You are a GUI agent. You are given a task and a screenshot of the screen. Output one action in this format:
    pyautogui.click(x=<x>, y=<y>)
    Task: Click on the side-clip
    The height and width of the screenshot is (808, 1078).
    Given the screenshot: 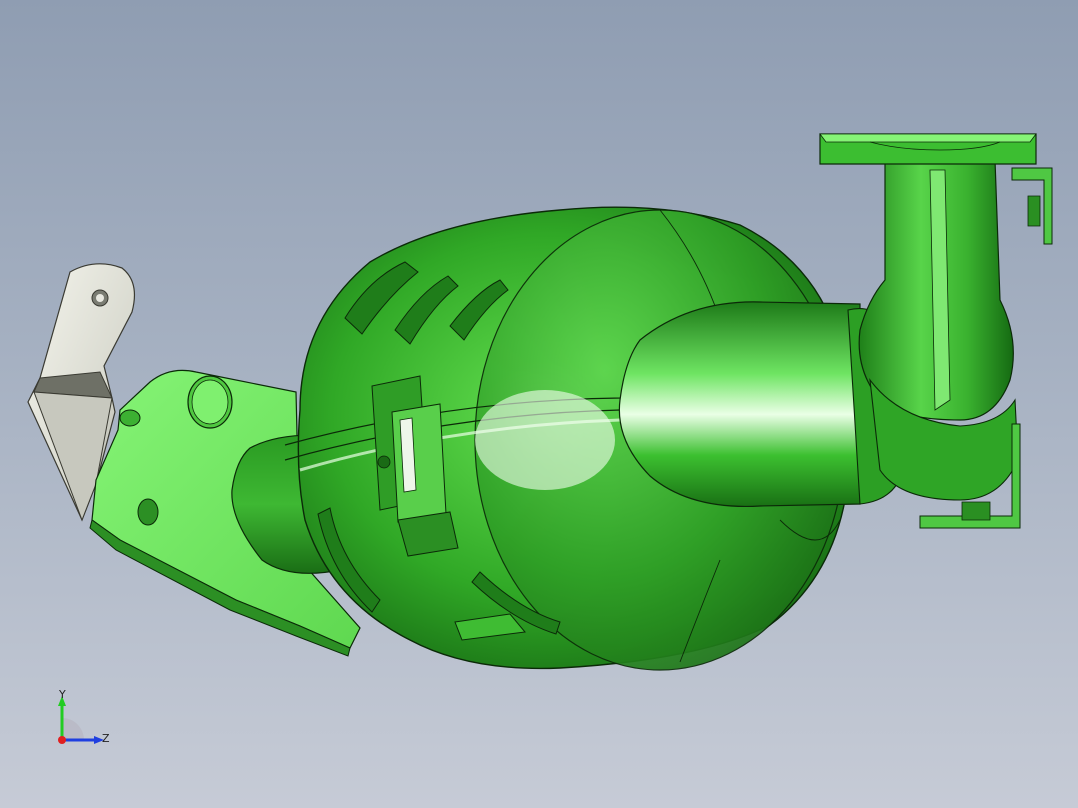 What is the action you would take?
    pyautogui.click(x=1032, y=206)
    